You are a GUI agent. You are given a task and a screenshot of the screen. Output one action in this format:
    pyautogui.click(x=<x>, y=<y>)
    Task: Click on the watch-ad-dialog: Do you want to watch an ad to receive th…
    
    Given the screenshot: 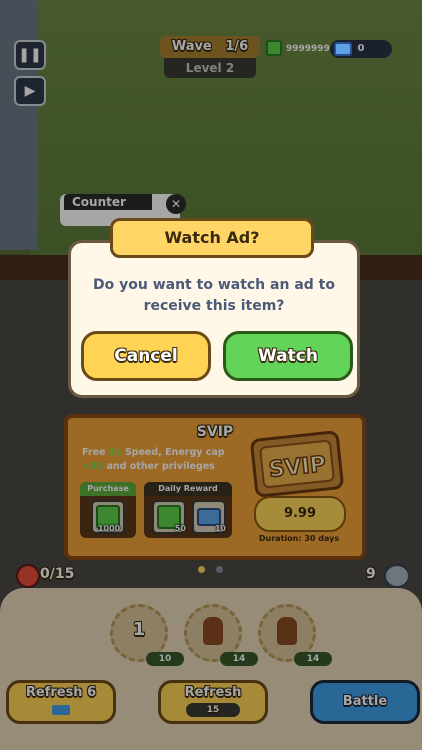 What is the action you would take?
    pyautogui.click(x=214, y=319)
    